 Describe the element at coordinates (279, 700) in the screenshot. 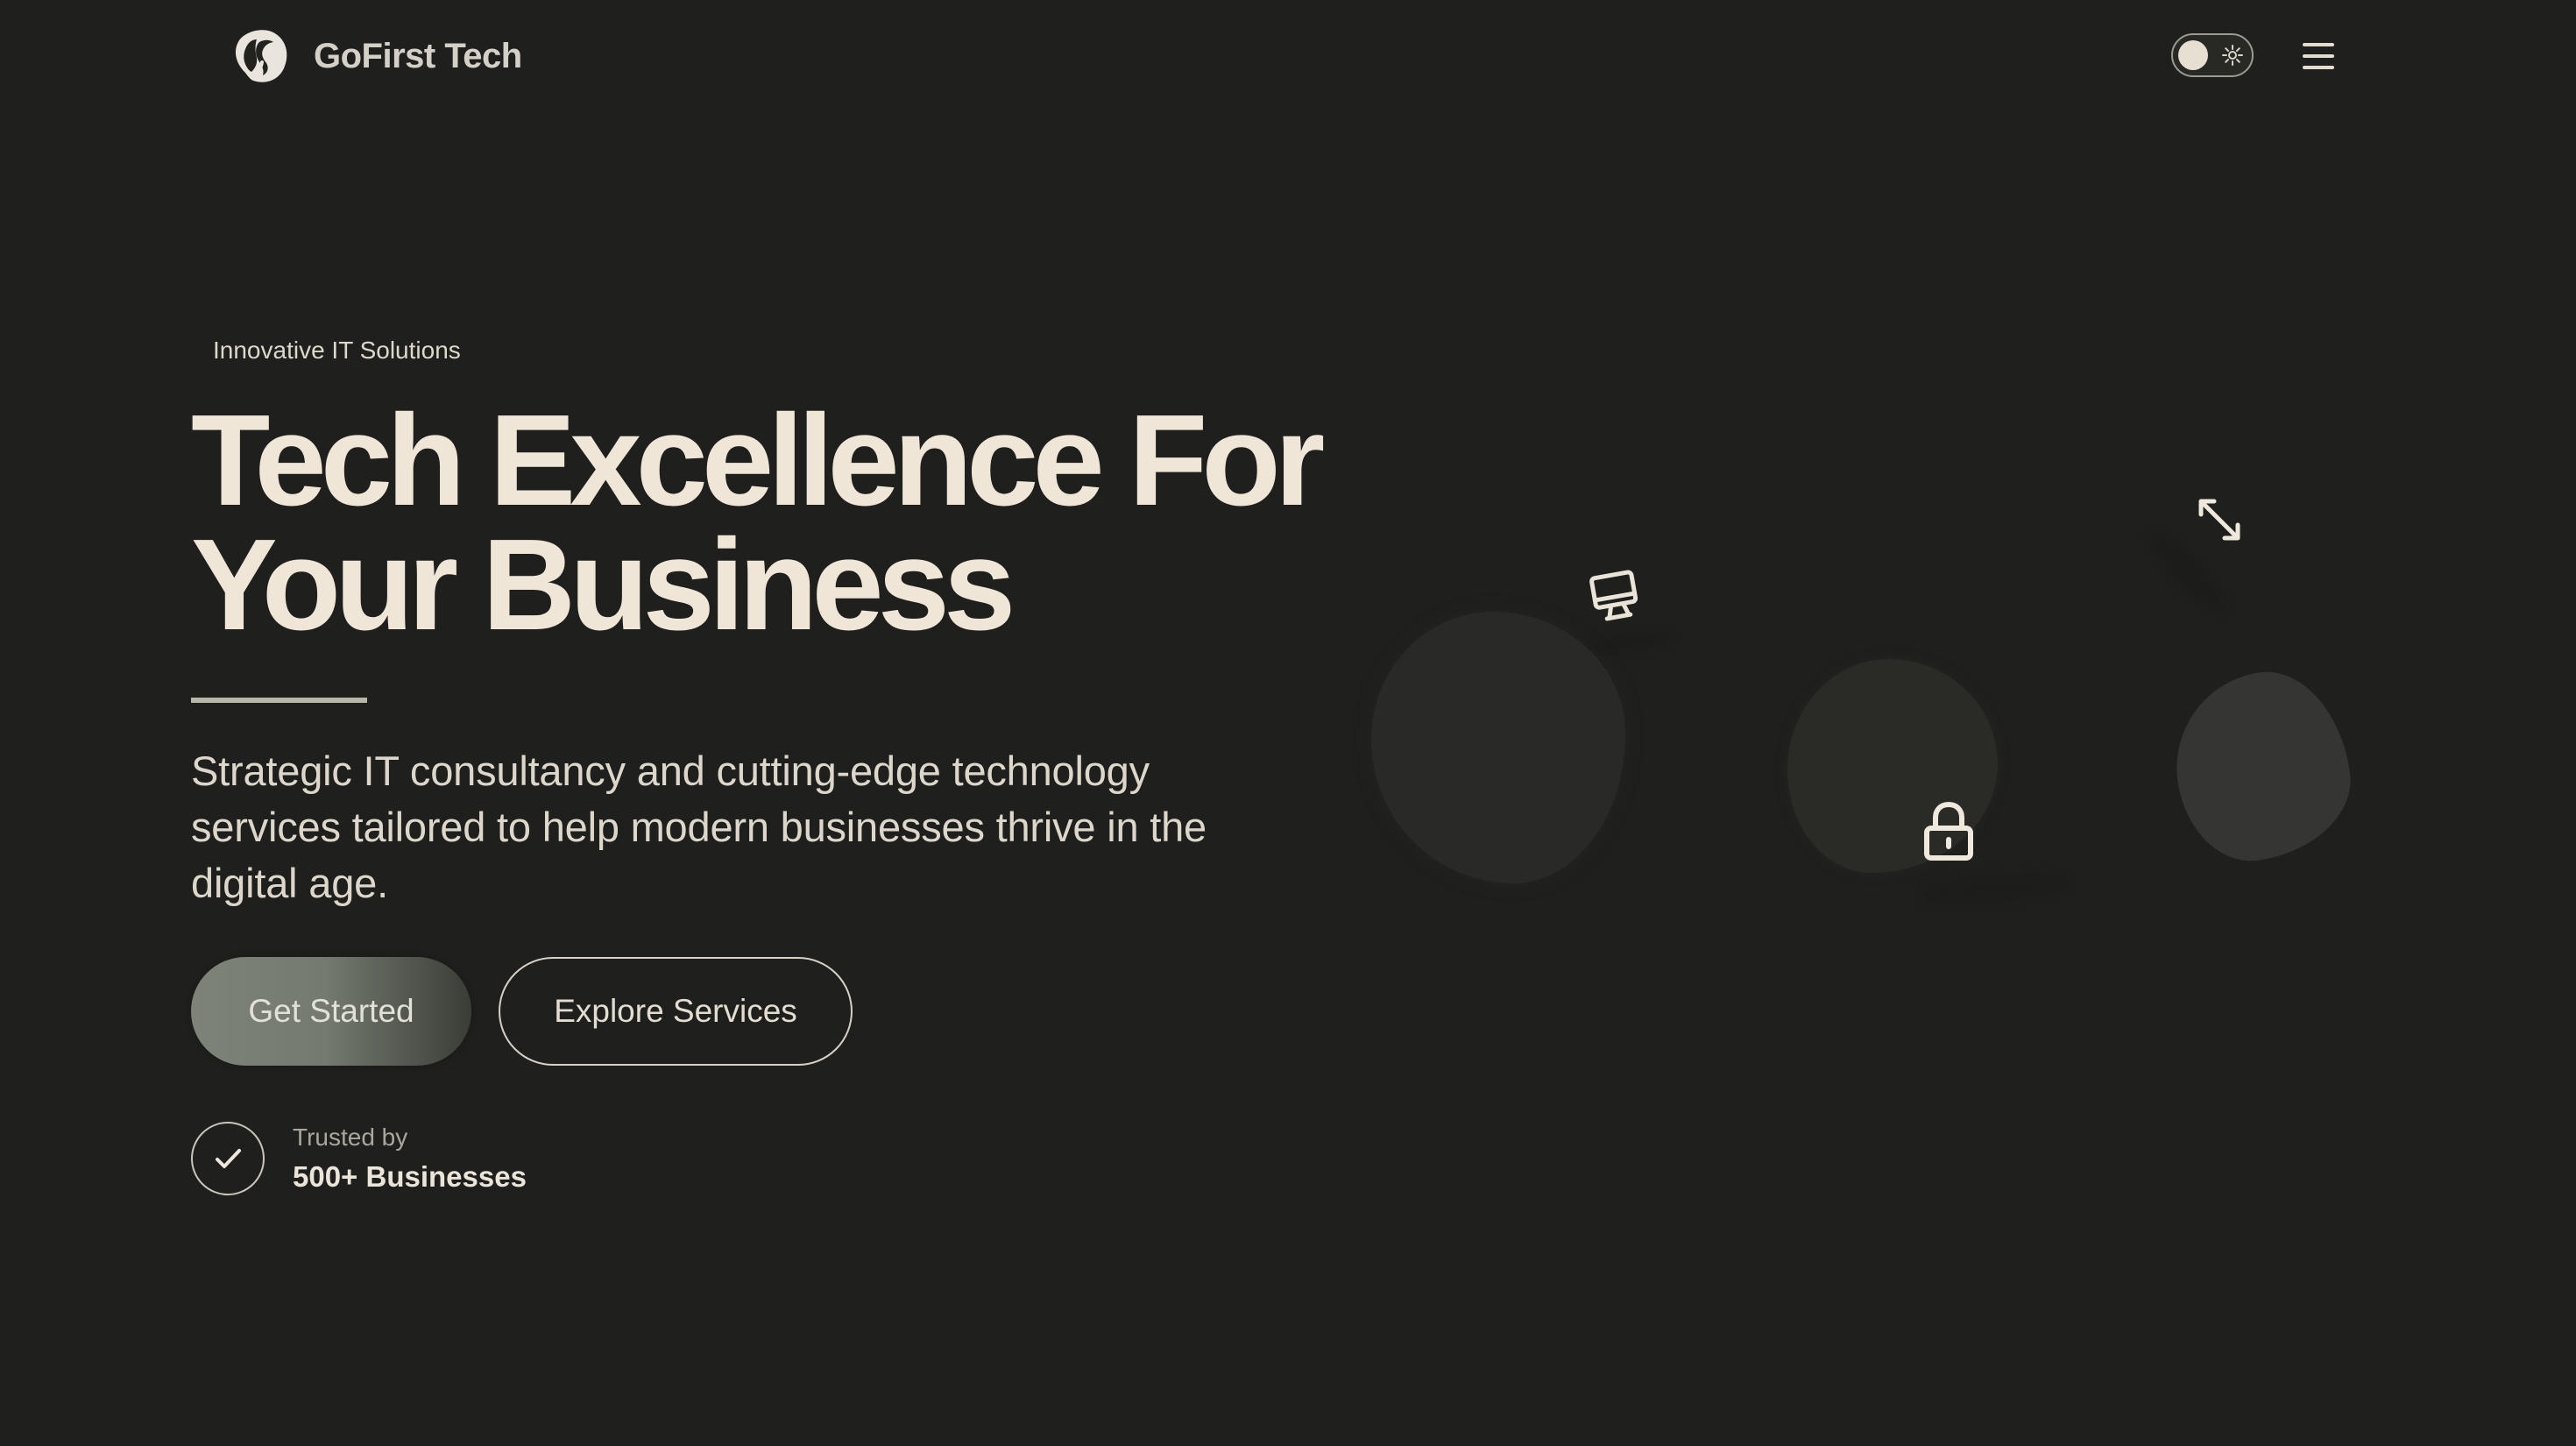

I see `headline-divider` at that location.